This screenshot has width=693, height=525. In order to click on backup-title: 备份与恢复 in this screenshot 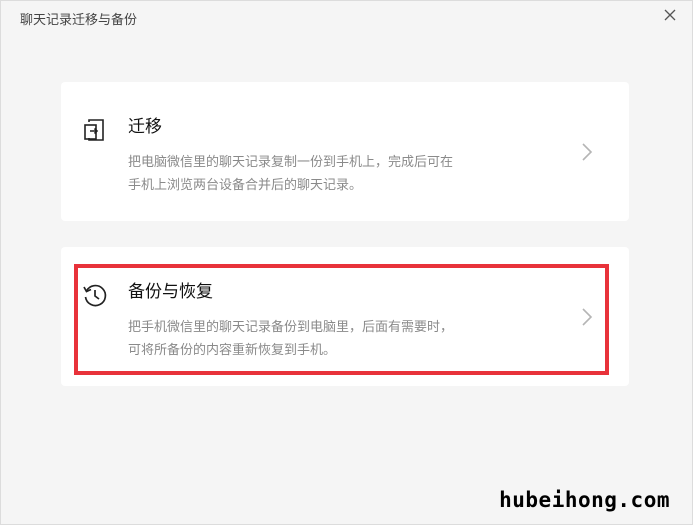, I will do `click(170, 292)`.